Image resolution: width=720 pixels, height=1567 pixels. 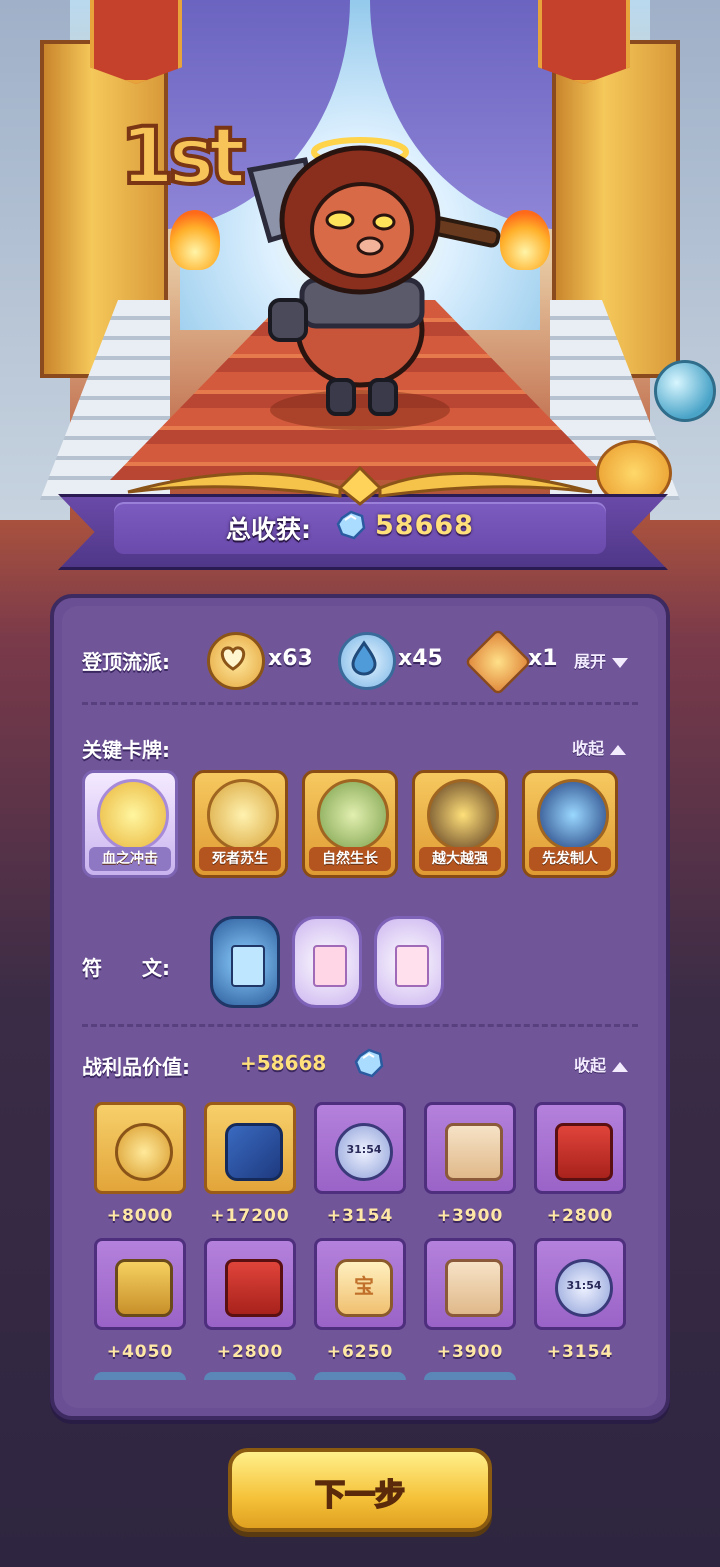 What do you see at coordinates (373, 276) in the screenshot?
I see `lion-warrior-hero` at bounding box center [373, 276].